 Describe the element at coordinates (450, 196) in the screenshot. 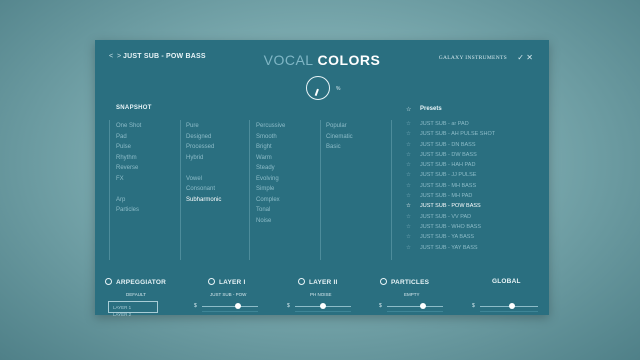

I see `preset-list-item: ☆ JUST SUB - MH PAD` at that location.